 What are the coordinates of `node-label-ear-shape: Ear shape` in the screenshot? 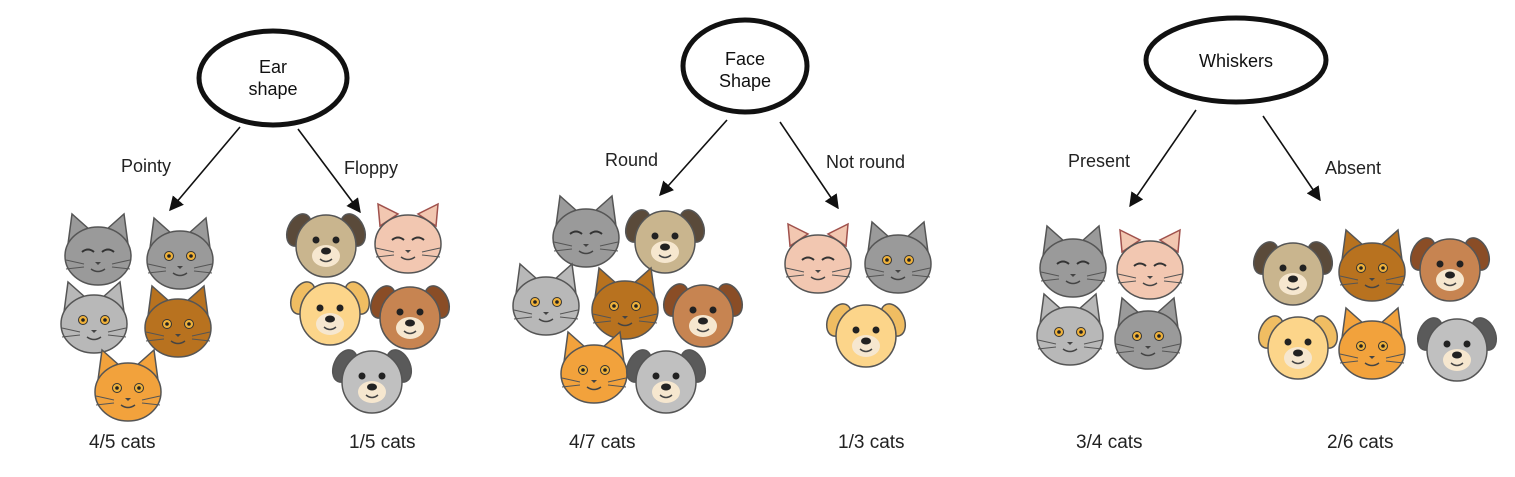 It's located at (273, 78).